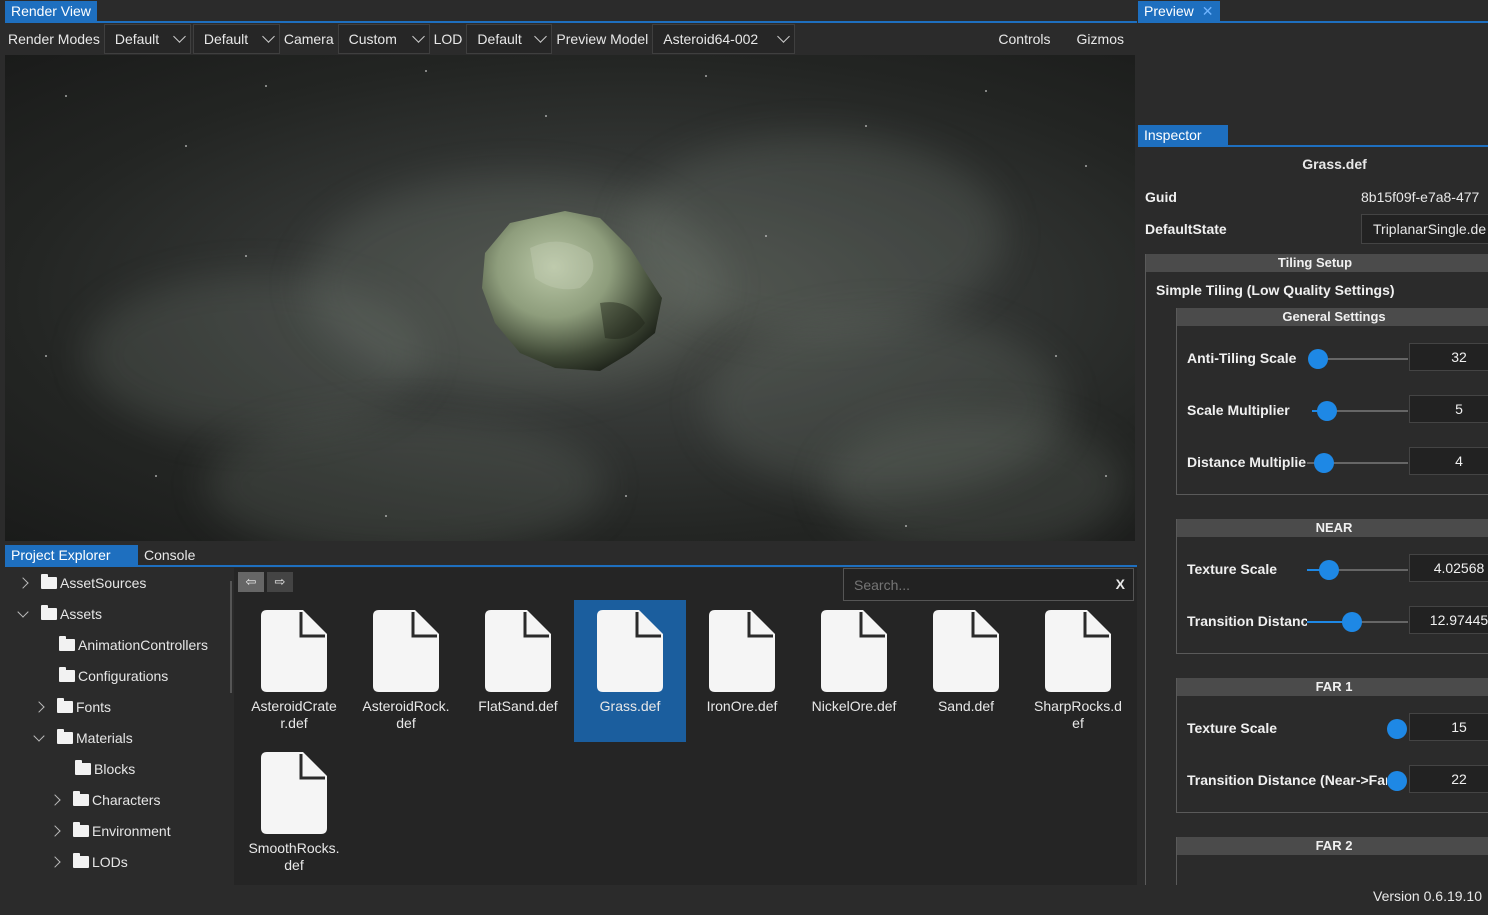 This screenshot has height=915, width=1488. Describe the element at coordinates (1324, 463) in the screenshot. I see `distance-multiplier-slider-handle` at that location.